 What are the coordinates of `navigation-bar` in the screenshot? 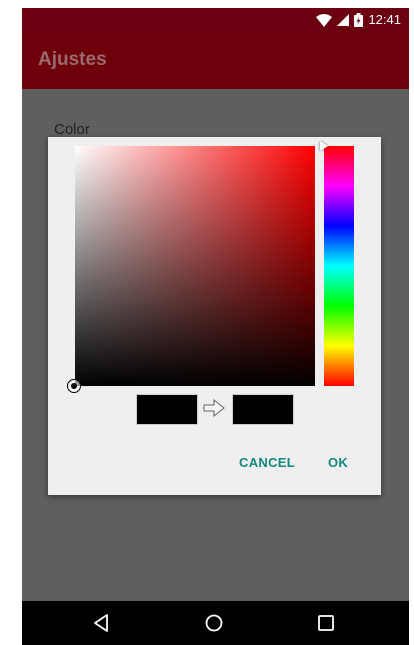 It's located at (215, 623).